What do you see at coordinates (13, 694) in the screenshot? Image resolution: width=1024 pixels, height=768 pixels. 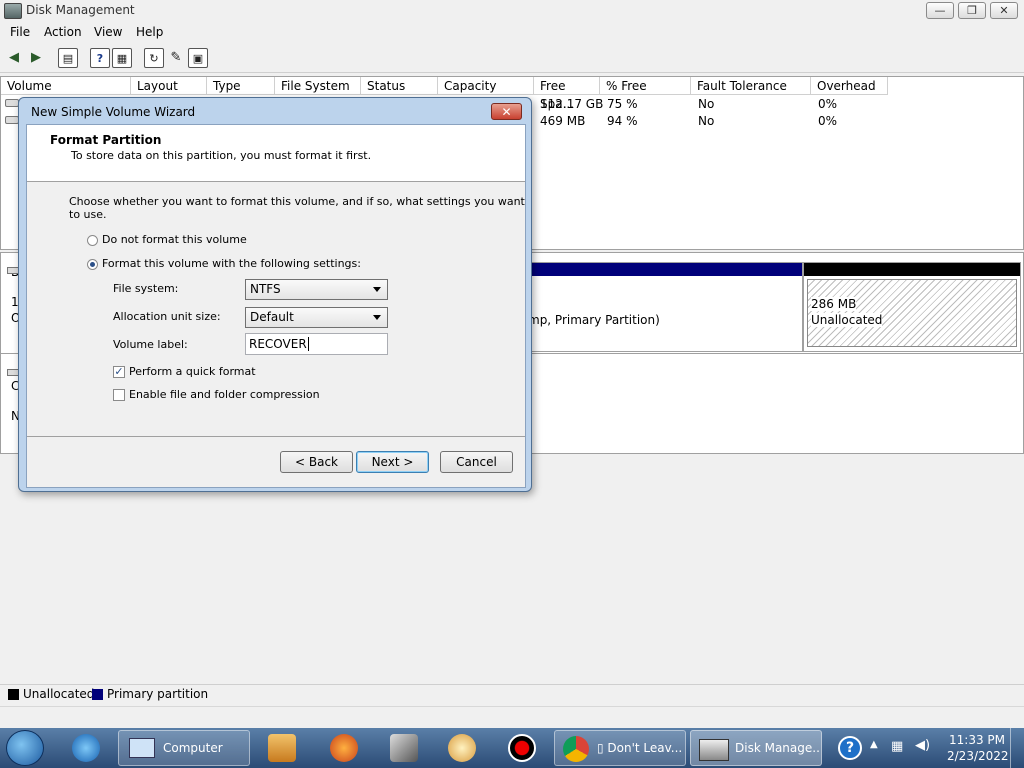 I see `unallocated-swatch` at bounding box center [13, 694].